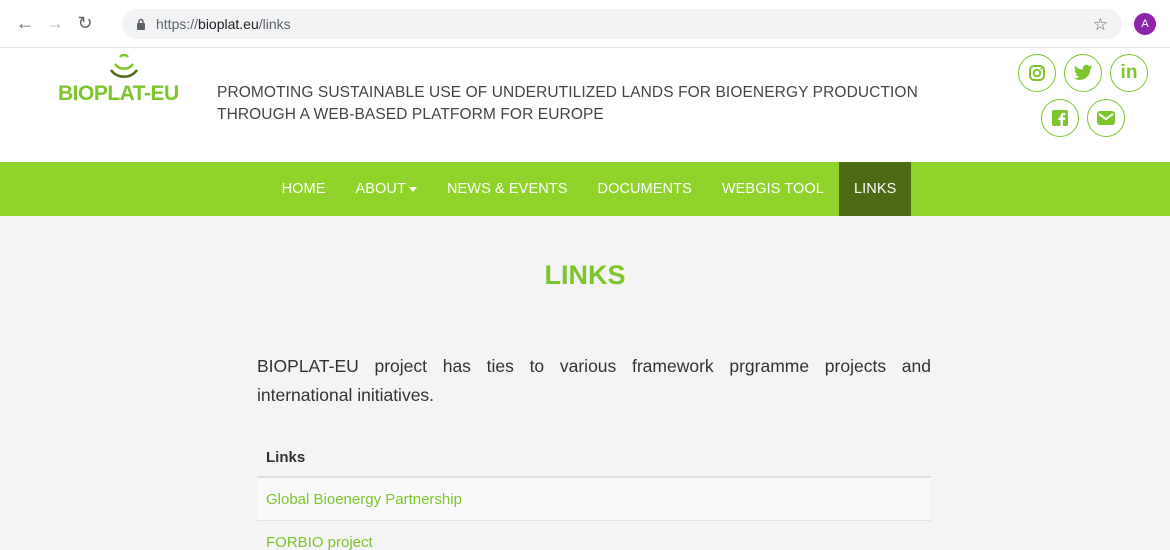 The height and width of the screenshot is (550, 1170). I want to click on browser-toolbar: ← → ↻ https://bioplat.eu/links ☆ A, so click(585, 24).